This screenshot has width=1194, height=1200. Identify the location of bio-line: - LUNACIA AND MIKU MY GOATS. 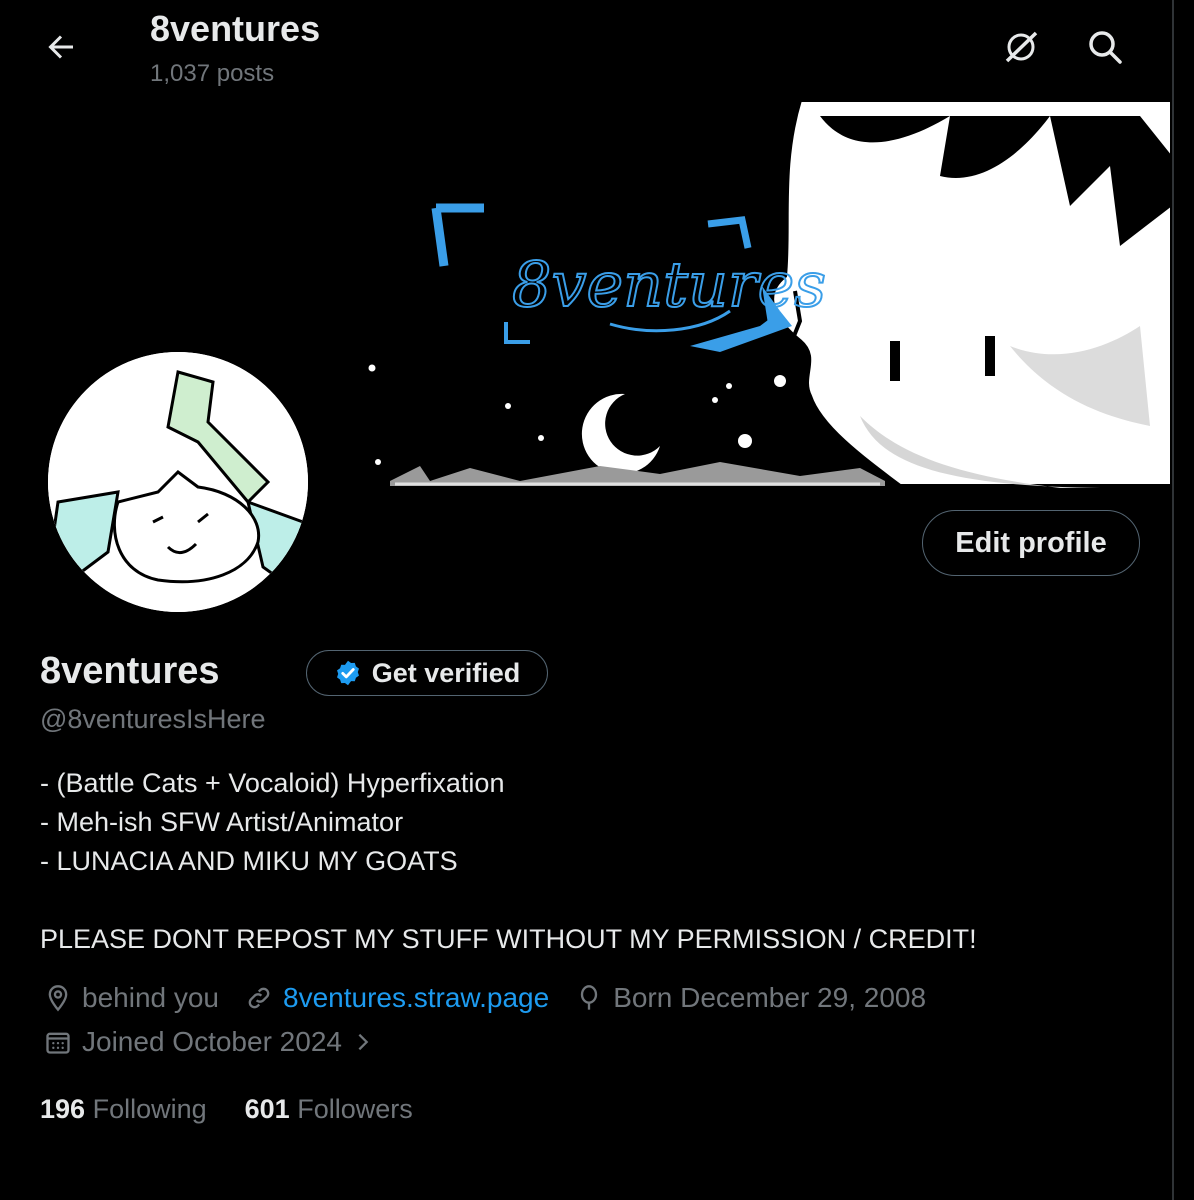
(249, 861).